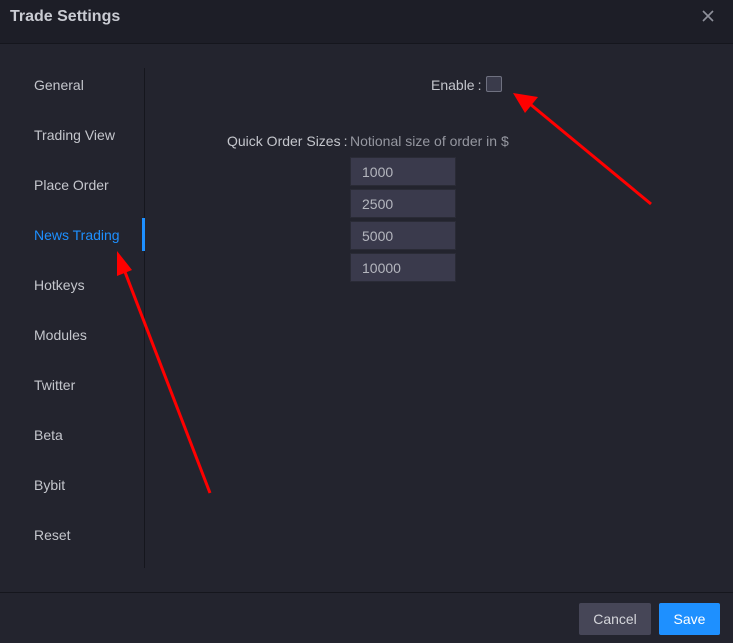 This screenshot has width=733, height=643. I want to click on enable-checkbox, so click(494, 84).